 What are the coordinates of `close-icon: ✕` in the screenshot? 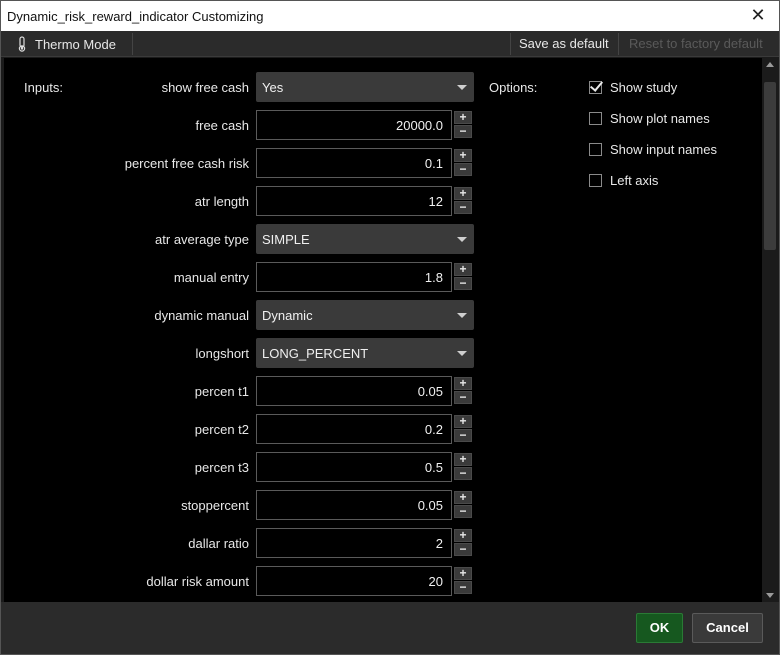 It's located at (758, 15).